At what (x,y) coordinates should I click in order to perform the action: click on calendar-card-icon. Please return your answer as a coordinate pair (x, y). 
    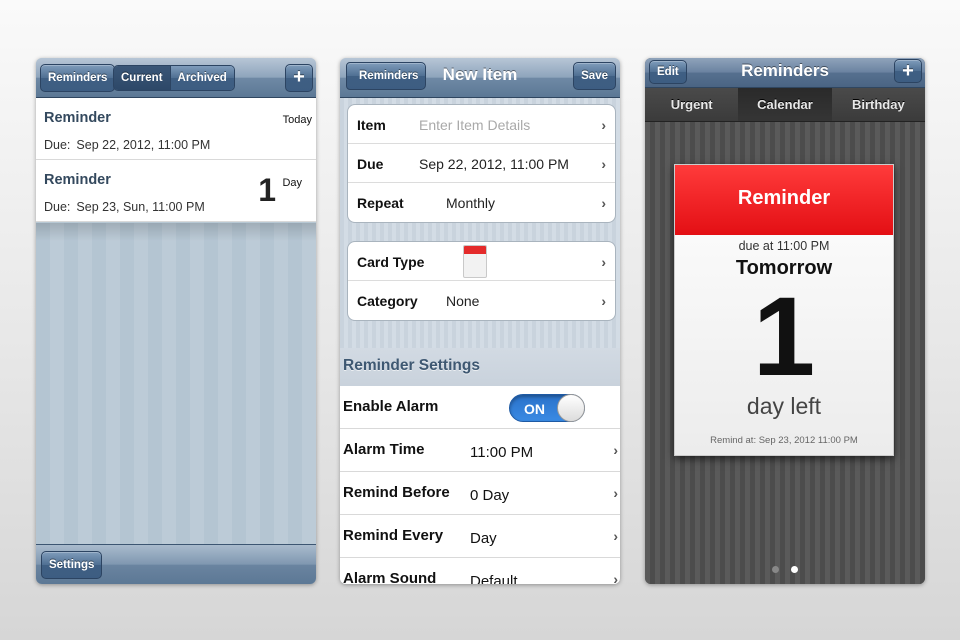
    Looking at the image, I should click on (475, 261).